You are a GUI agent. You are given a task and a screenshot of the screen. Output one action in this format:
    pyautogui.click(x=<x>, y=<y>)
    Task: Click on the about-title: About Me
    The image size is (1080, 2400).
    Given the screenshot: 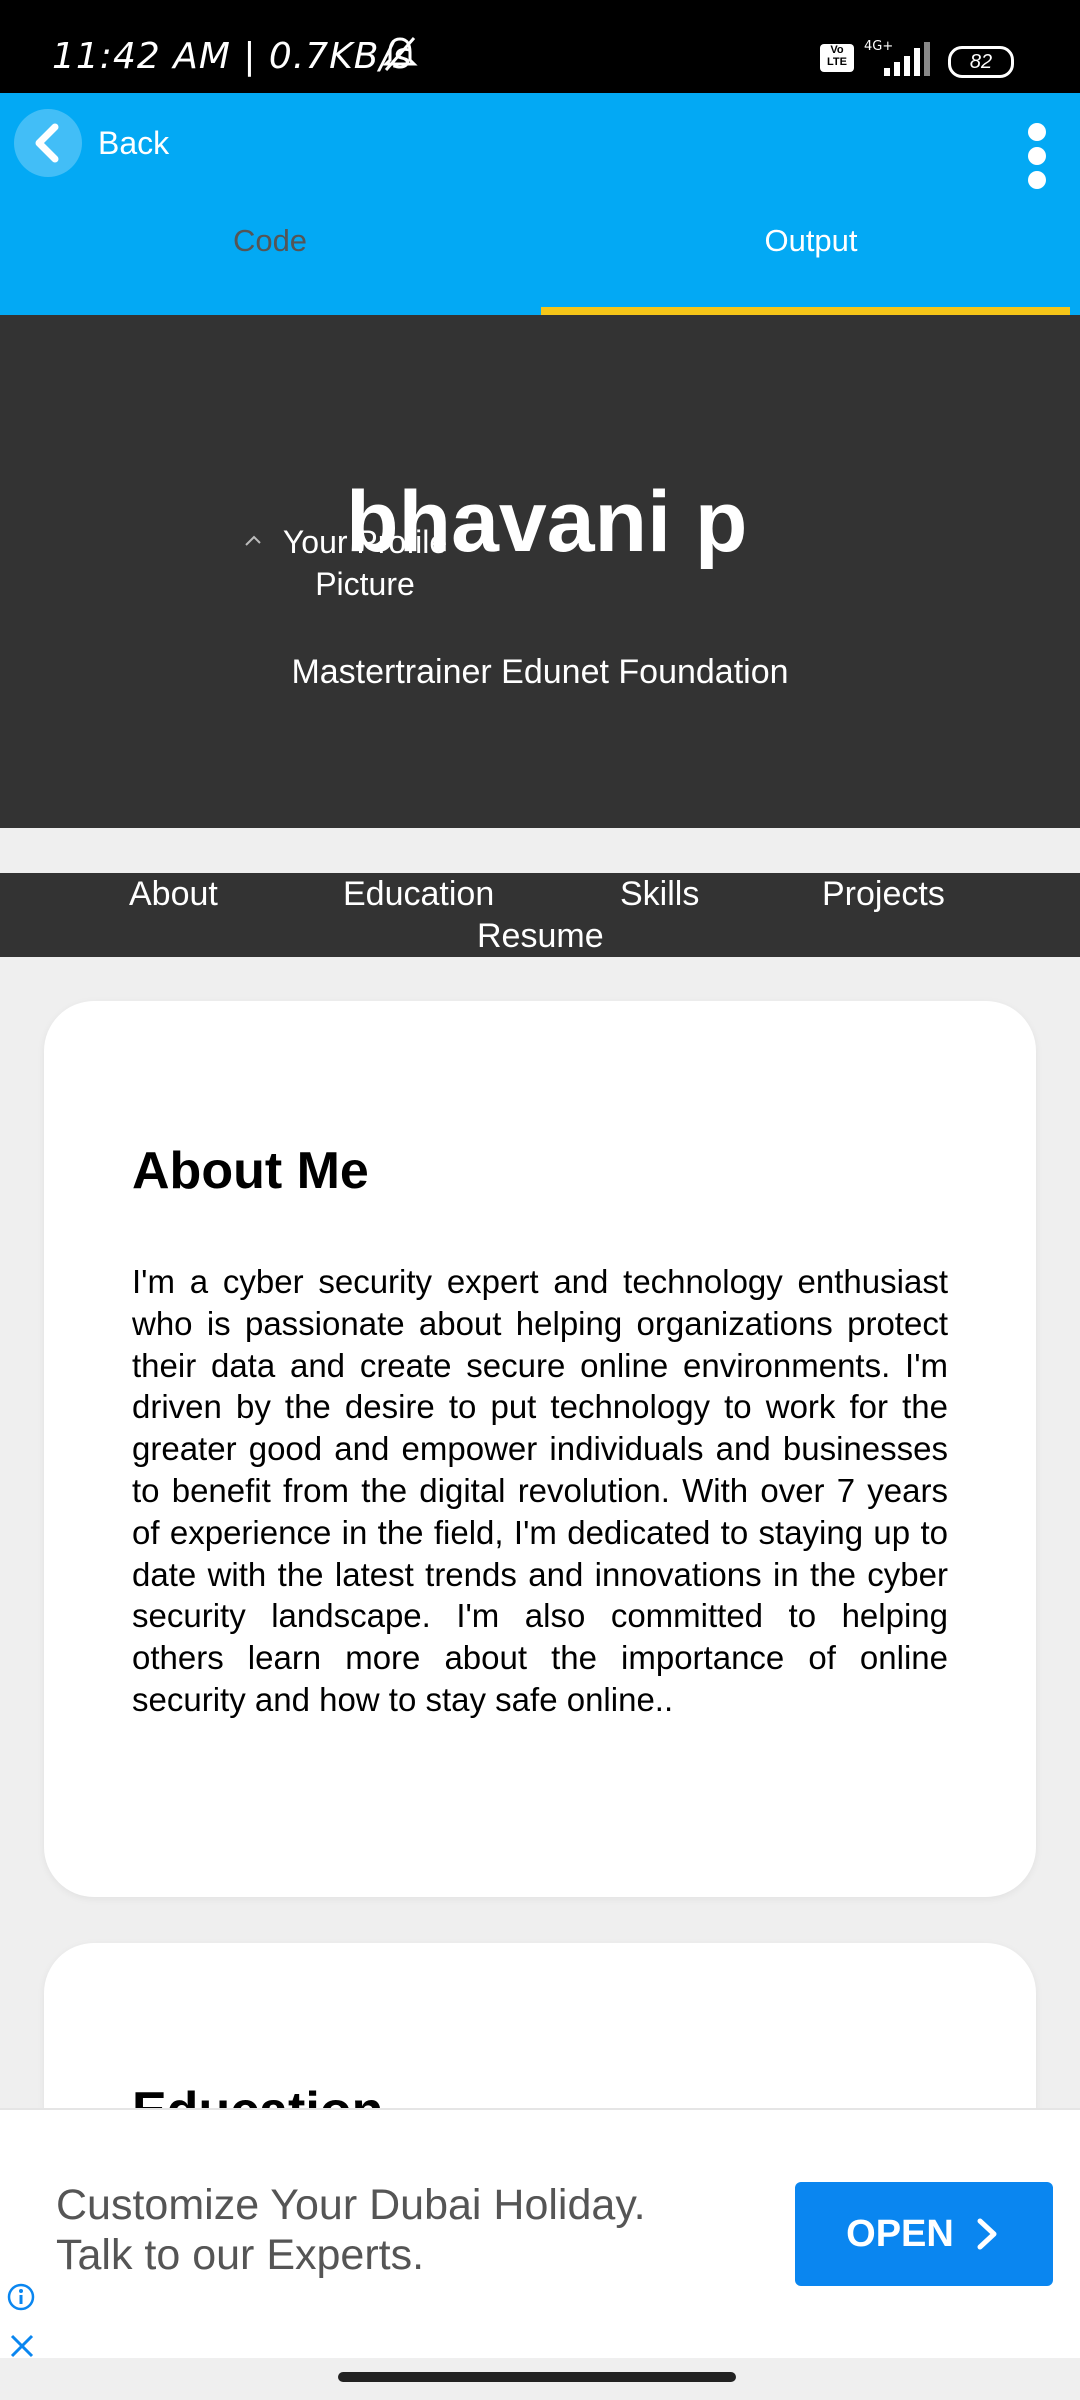 What is the action you would take?
    pyautogui.click(x=250, y=1171)
    